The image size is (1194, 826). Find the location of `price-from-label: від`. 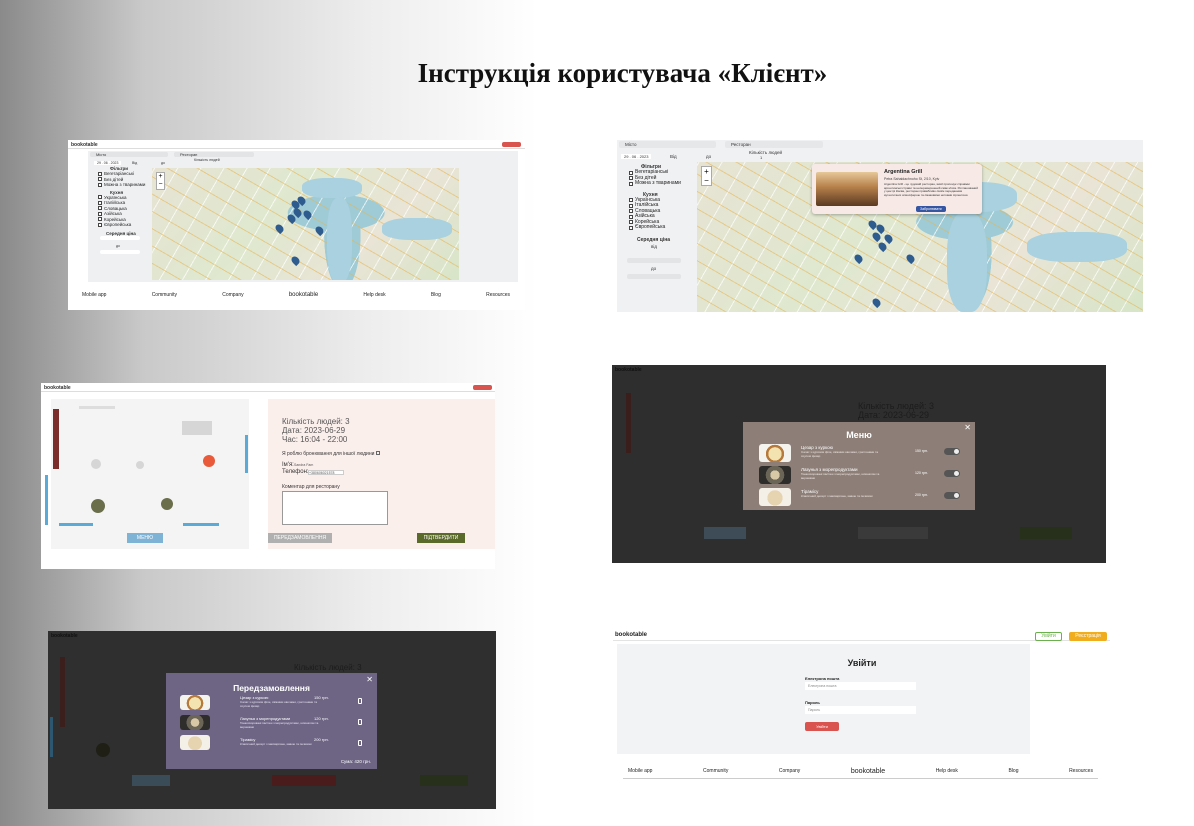

price-from-label: від is located at coordinates (654, 246).